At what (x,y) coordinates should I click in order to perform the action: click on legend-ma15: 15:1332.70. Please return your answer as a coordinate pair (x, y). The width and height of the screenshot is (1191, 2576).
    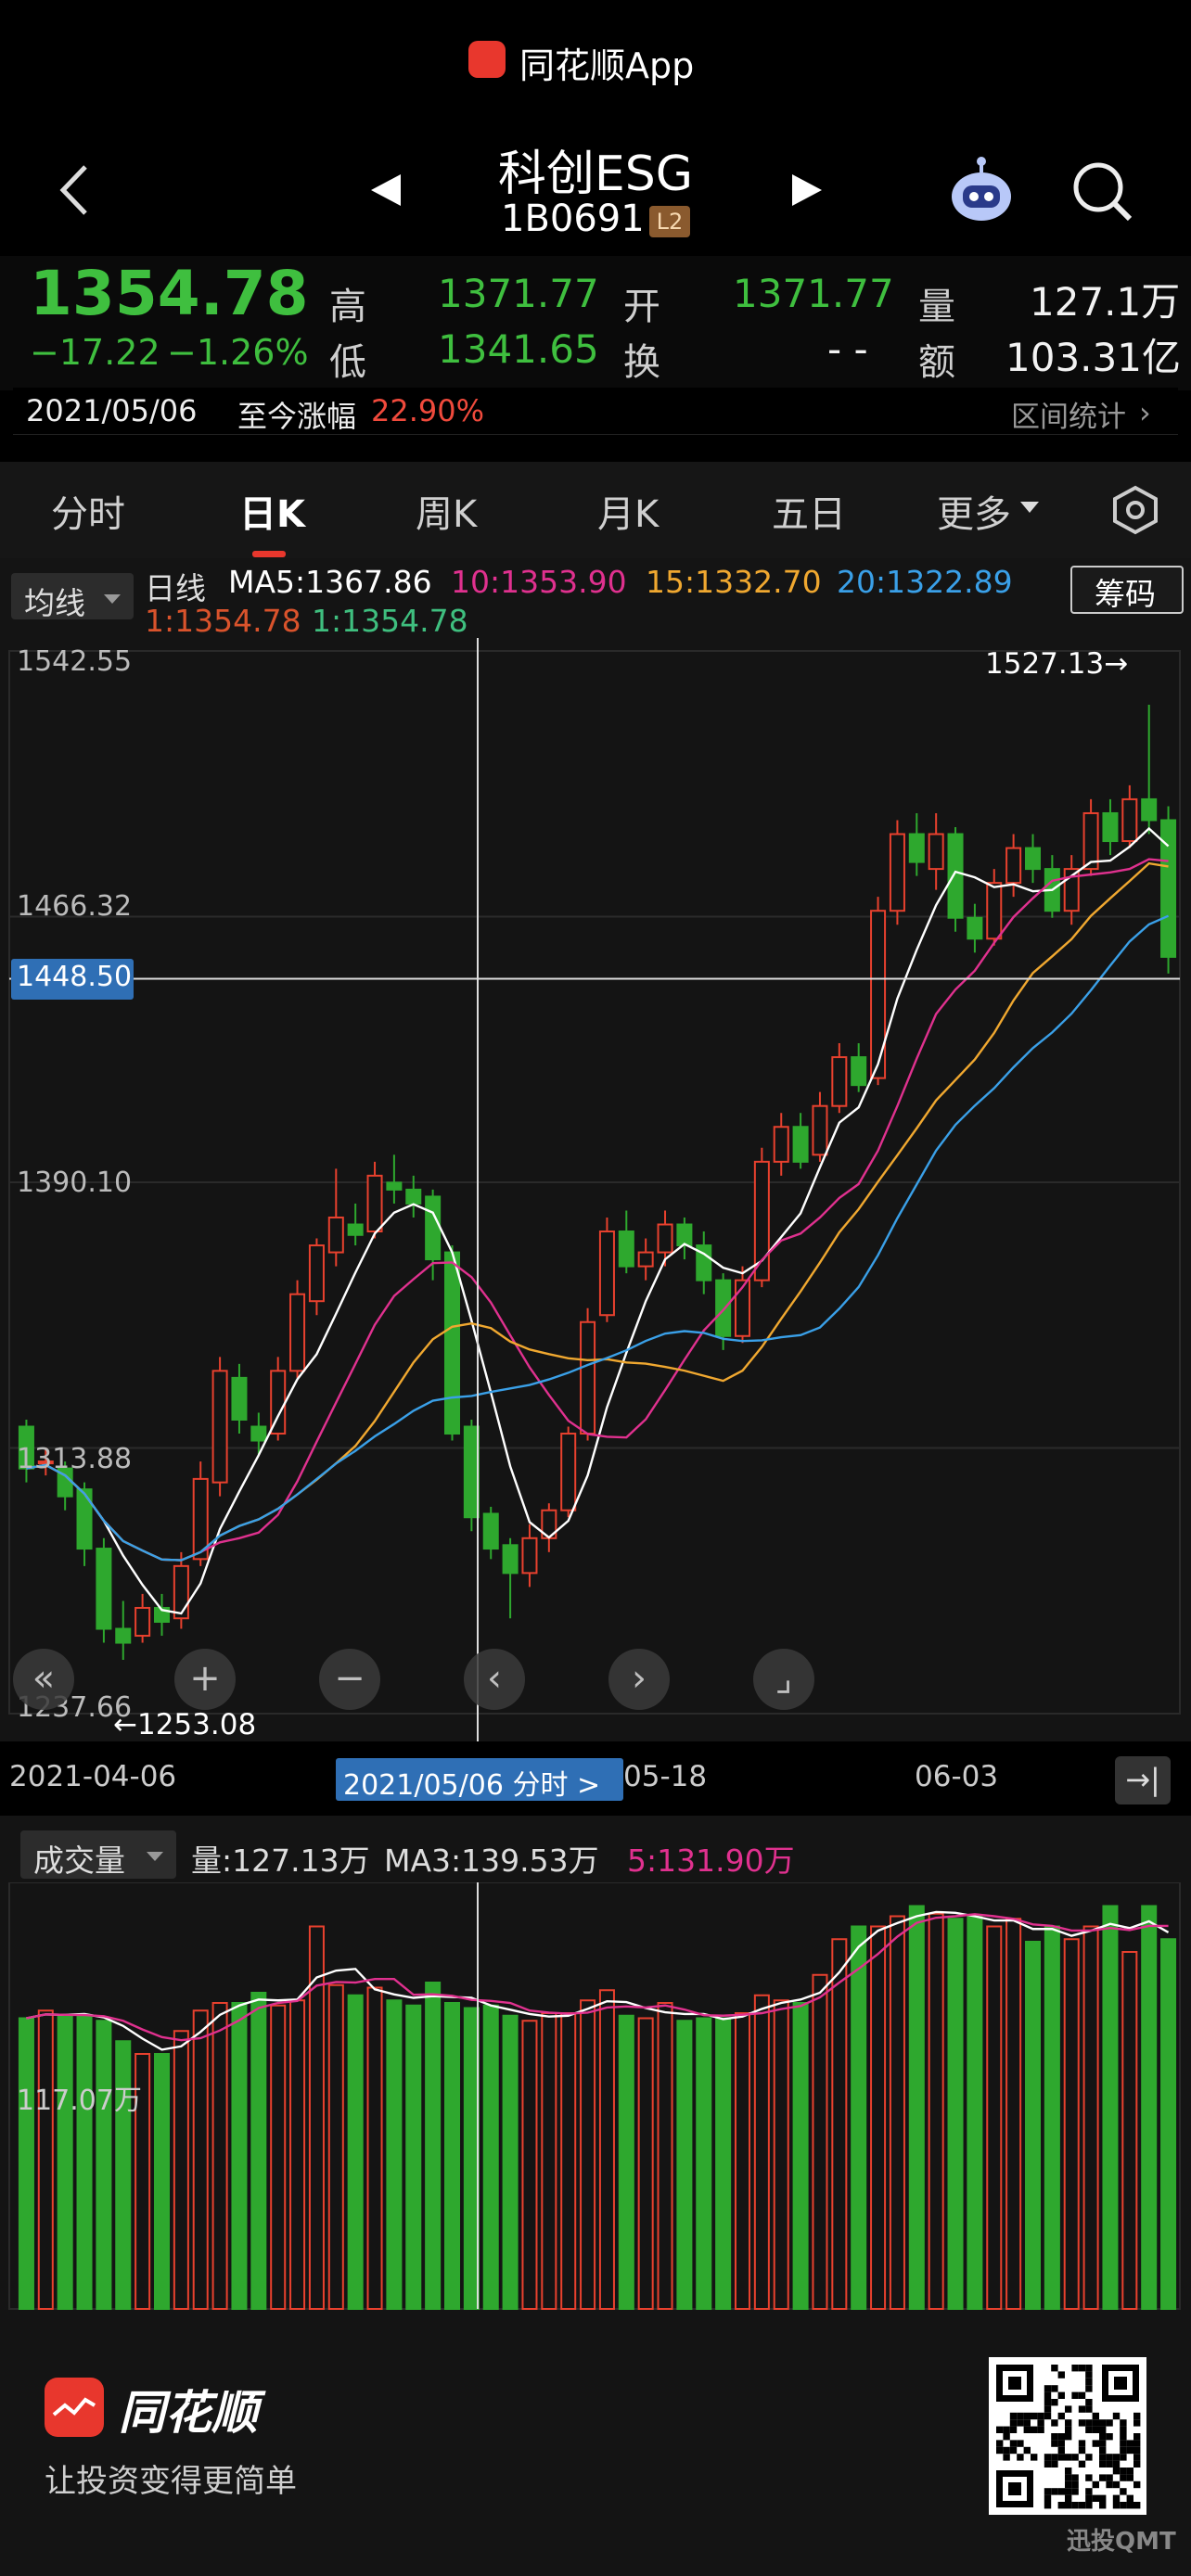
    Looking at the image, I should click on (734, 582).